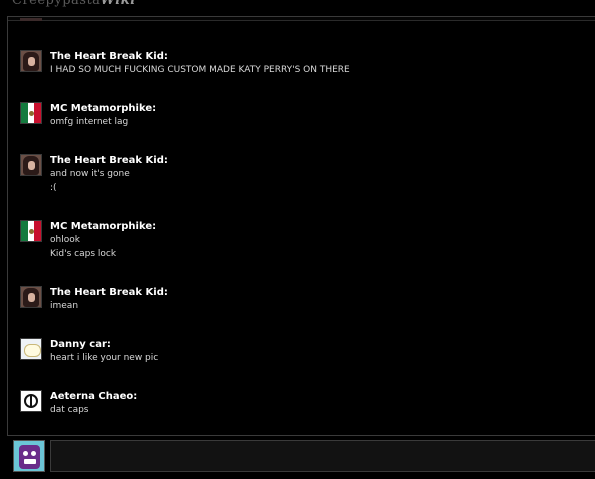 Image resolution: width=595 pixels, height=479 pixels. What do you see at coordinates (83, 254) in the screenshot?
I see `message-text: Kid's caps lock` at bounding box center [83, 254].